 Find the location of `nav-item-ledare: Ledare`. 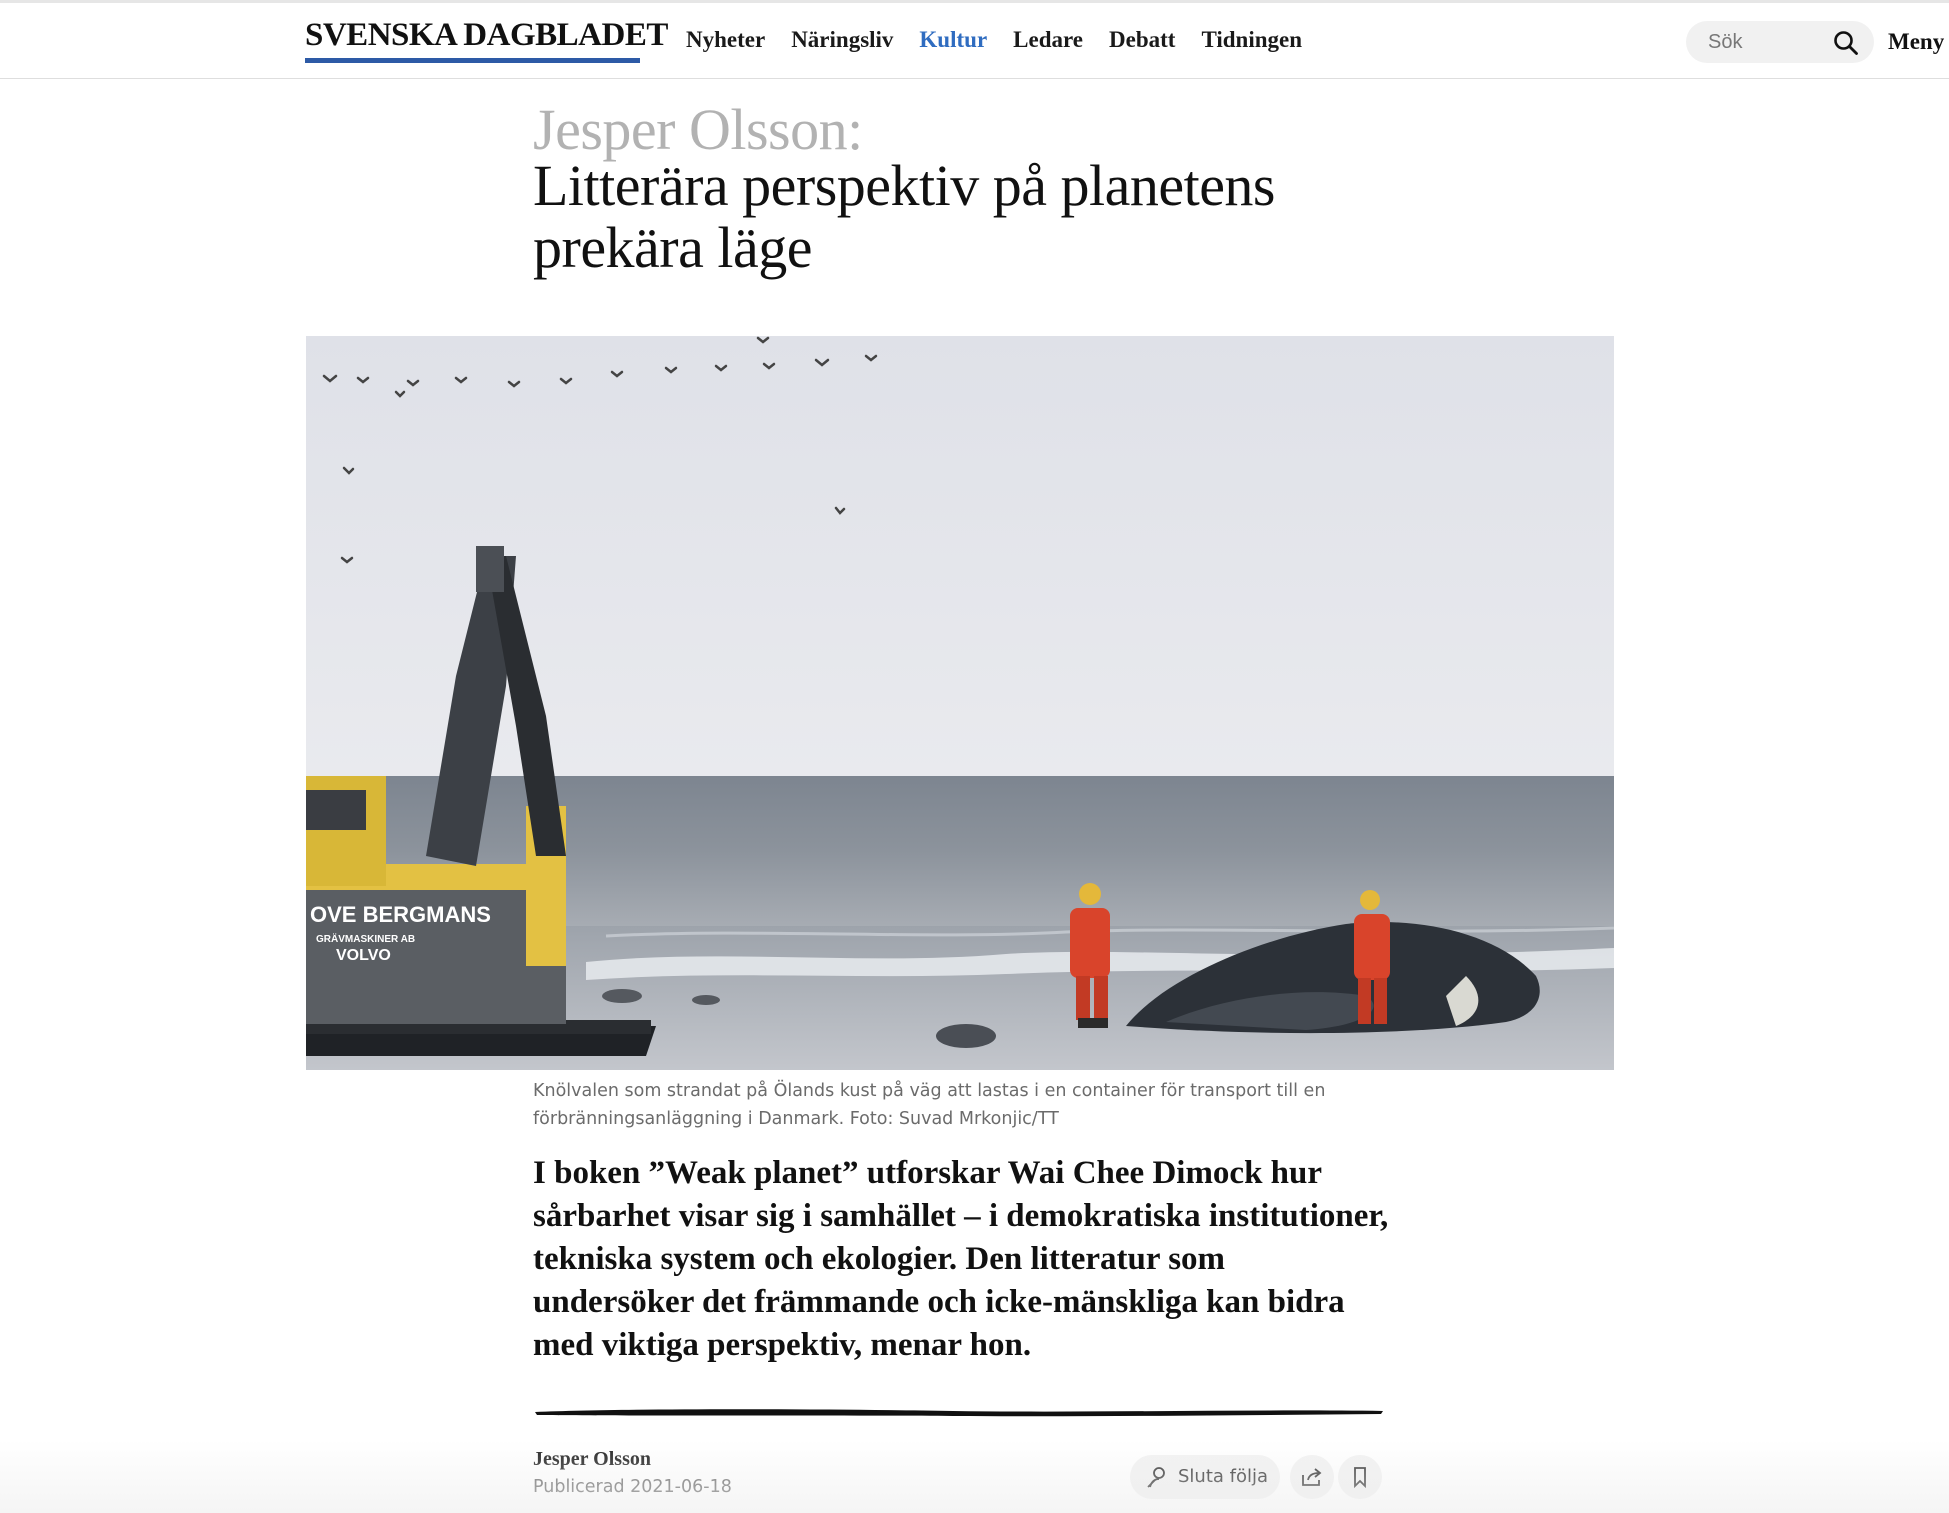

nav-item-ledare: Ledare is located at coordinates (1048, 40).